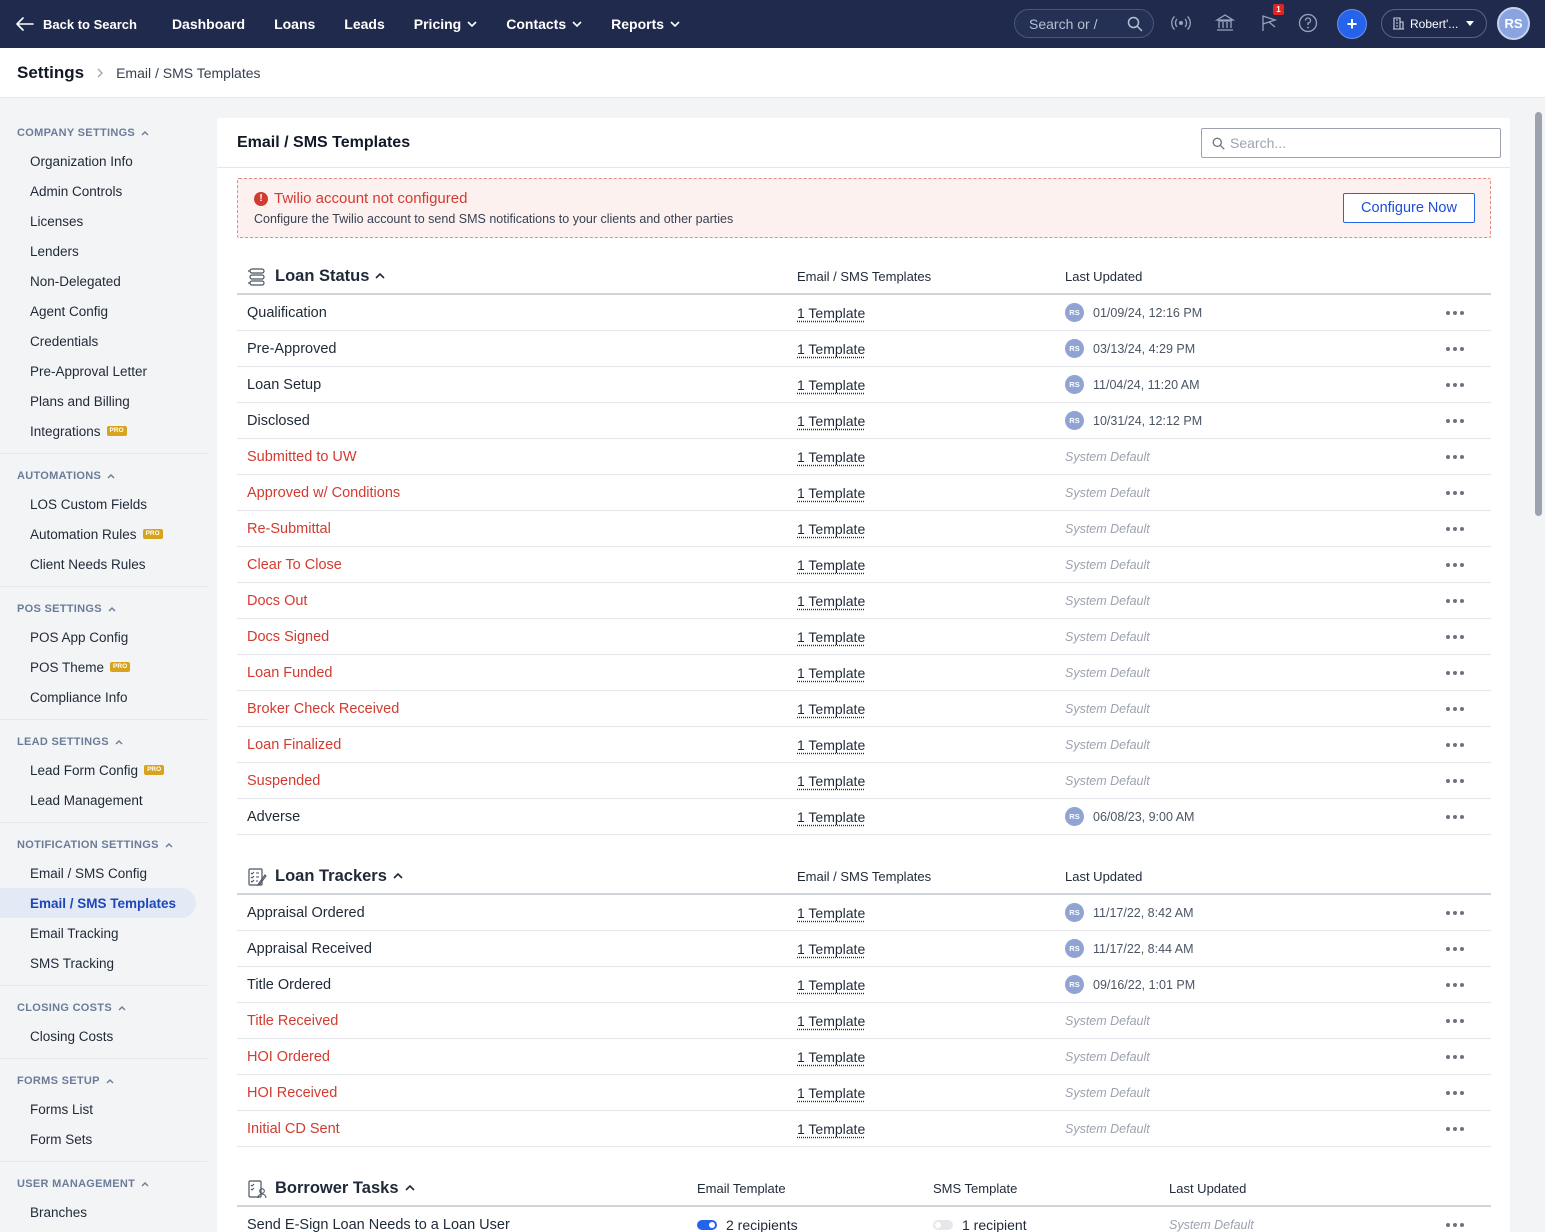 This screenshot has height=1232, width=1545. What do you see at coordinates (103, 161) in the screenshot?
I see `sidebar-item-organization-info: Organization Info` at bounding box center [103, 161].